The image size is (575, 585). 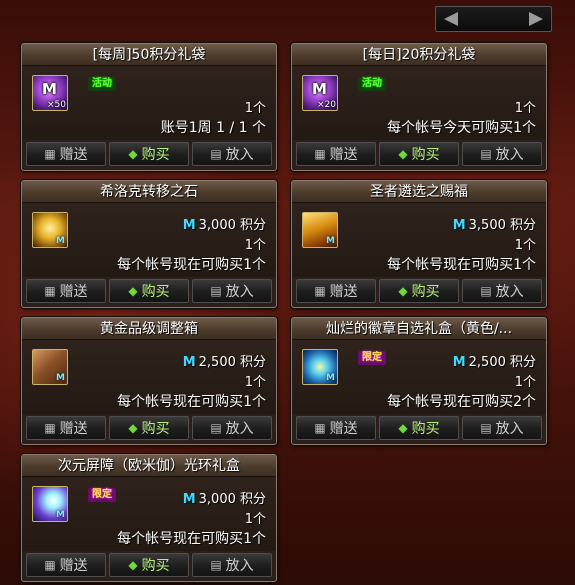 I want to click on gold-chest-icon: M, so click(x=320, y=230).